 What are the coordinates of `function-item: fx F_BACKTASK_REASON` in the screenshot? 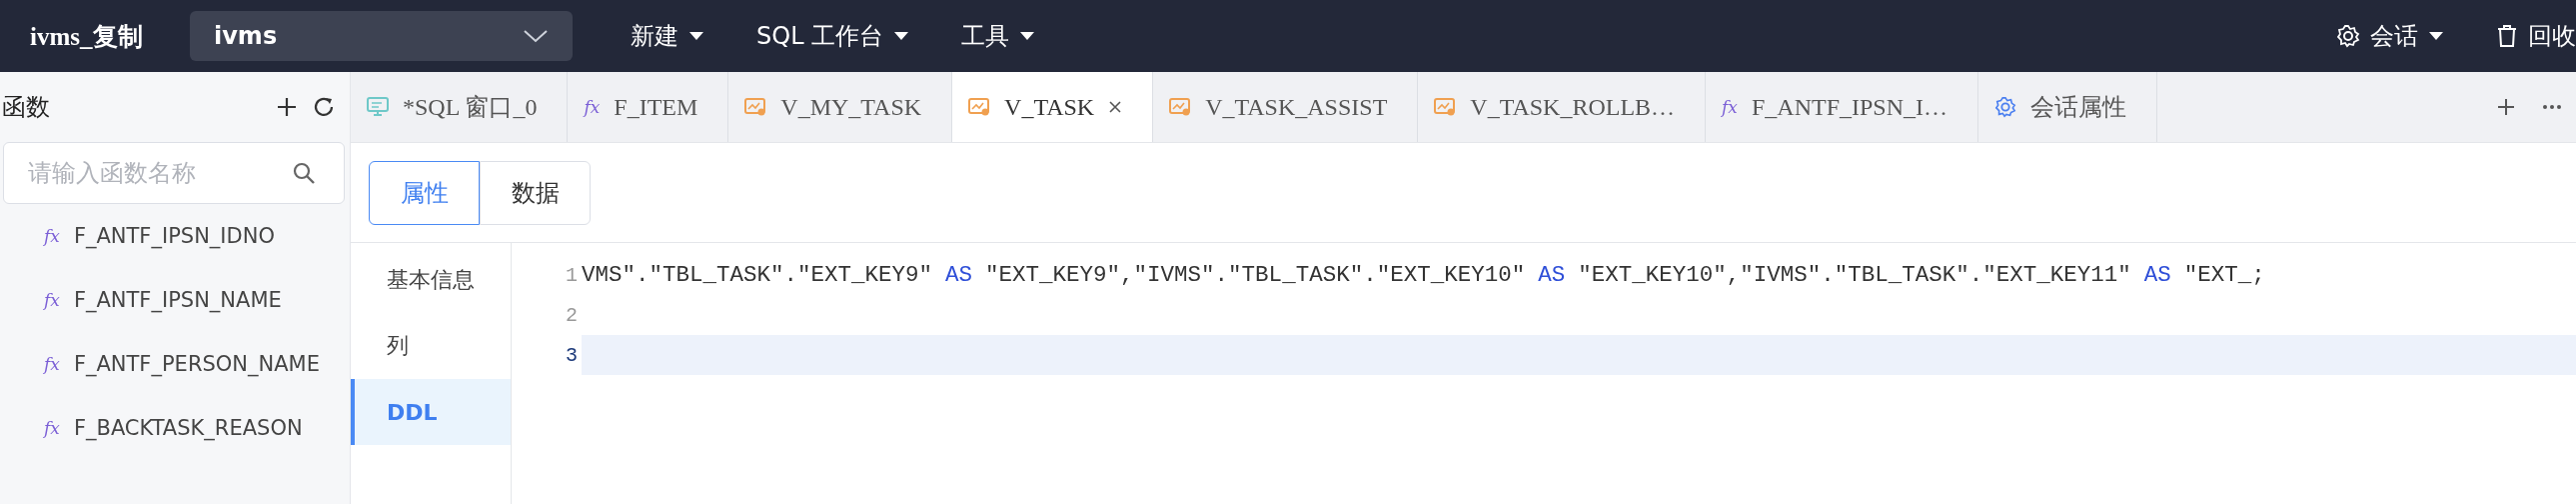 It's located at (175, 428).